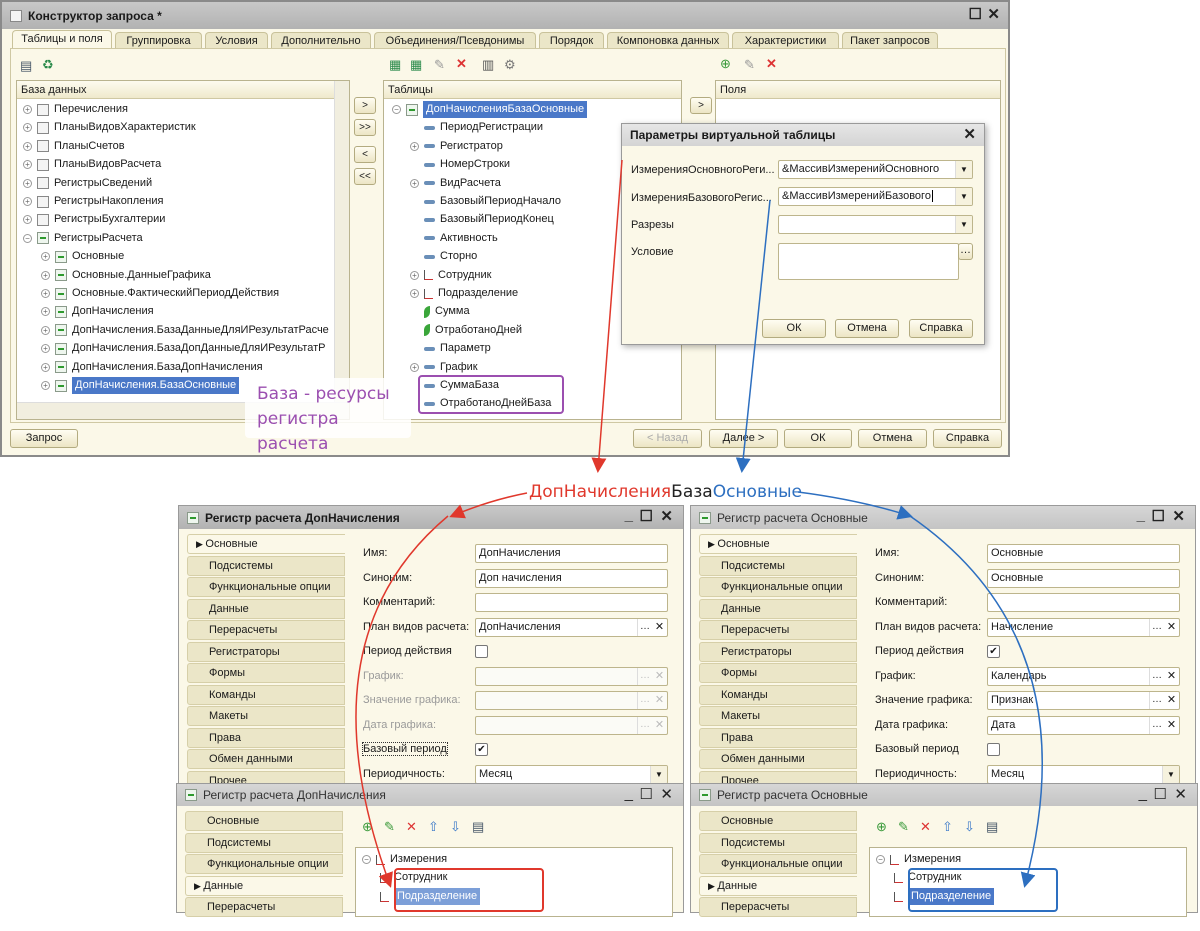 The height and width of the screenshot is (931, 1200). Describe the element at coordinates (488, 505) in the screenshot. I see `red-arrow-to-register` at that location.